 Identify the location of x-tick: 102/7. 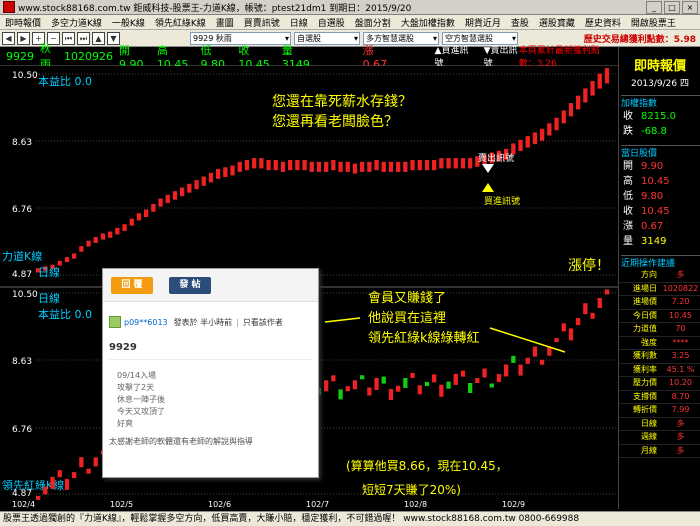
(317, 504).